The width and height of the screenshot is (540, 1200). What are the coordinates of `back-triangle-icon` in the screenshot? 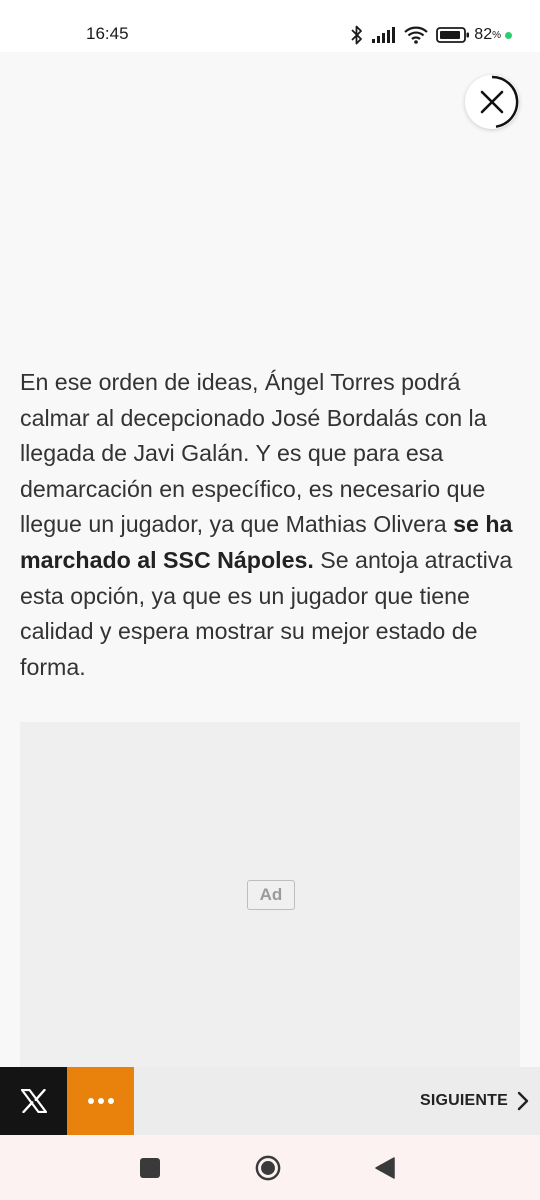 It's located at (385, 1168).